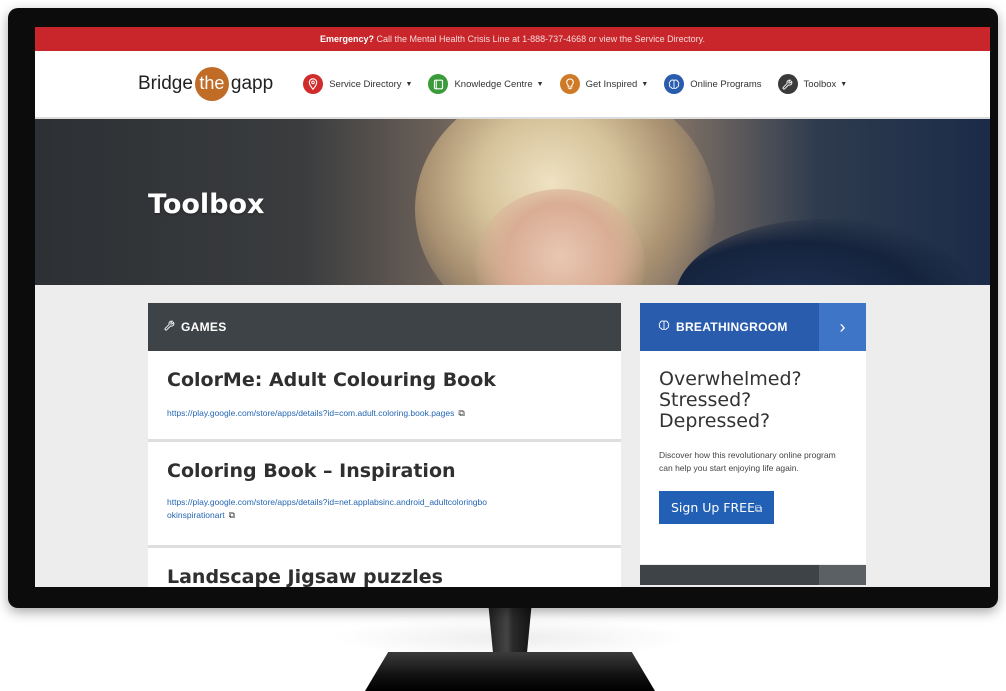  Describe the element at coordinates (252, 83) in the screenshot. I see `logo-word-gapp: gapp` at that location.